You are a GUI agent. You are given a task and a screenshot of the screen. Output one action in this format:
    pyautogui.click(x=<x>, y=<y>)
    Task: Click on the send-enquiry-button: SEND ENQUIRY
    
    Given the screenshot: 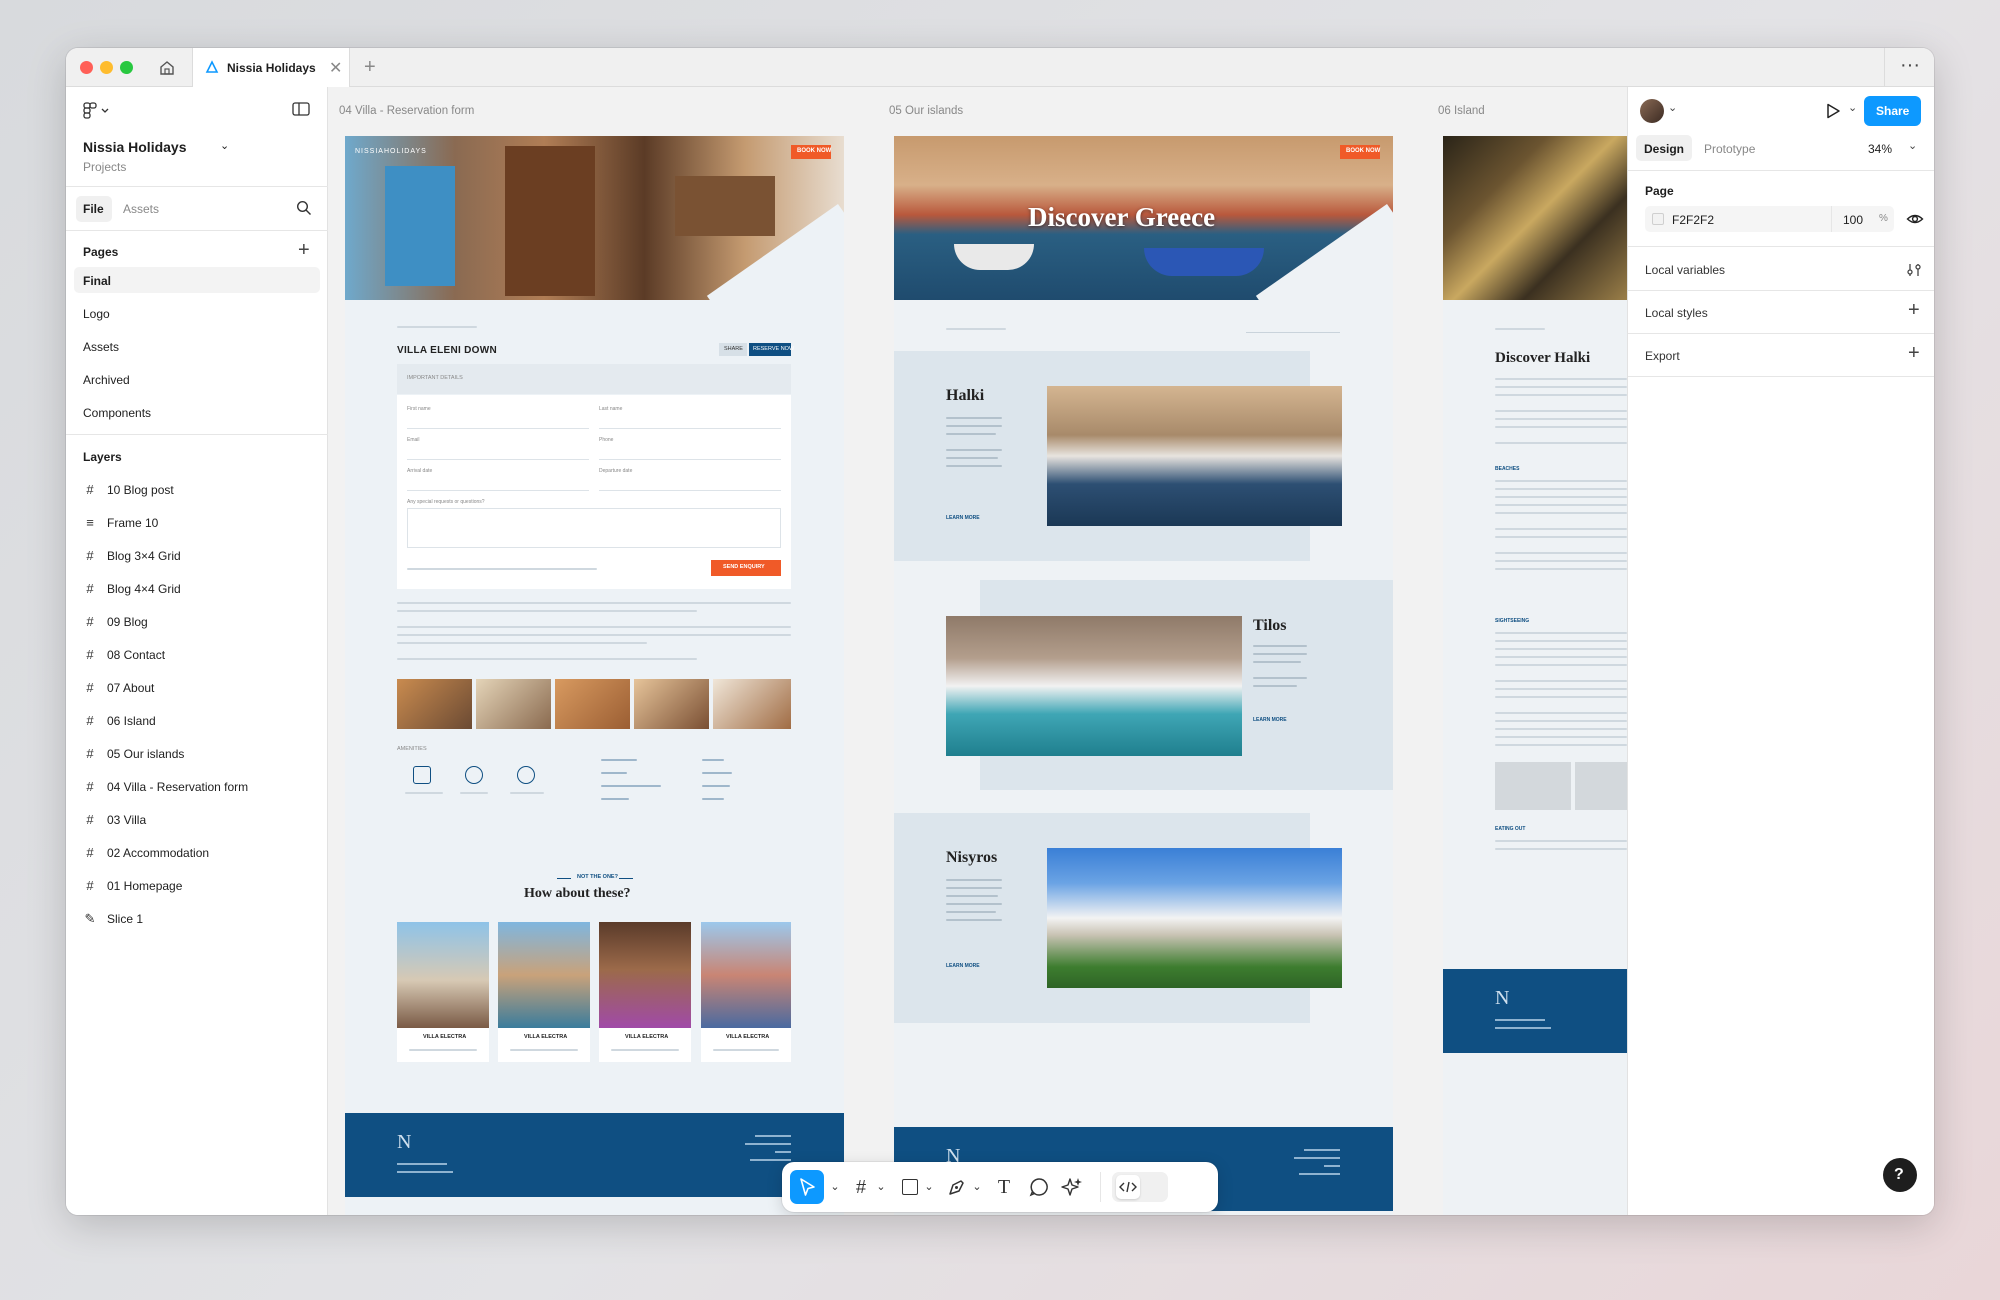 What is the action you would take?
    pyautogui.click(x=746, y=568)
    